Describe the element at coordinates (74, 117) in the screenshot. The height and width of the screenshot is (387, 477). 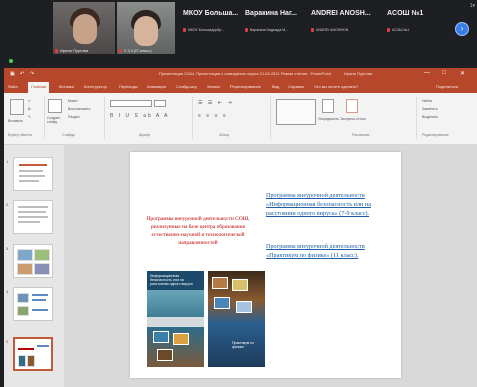
I see `section-button: Раздел` at that location.